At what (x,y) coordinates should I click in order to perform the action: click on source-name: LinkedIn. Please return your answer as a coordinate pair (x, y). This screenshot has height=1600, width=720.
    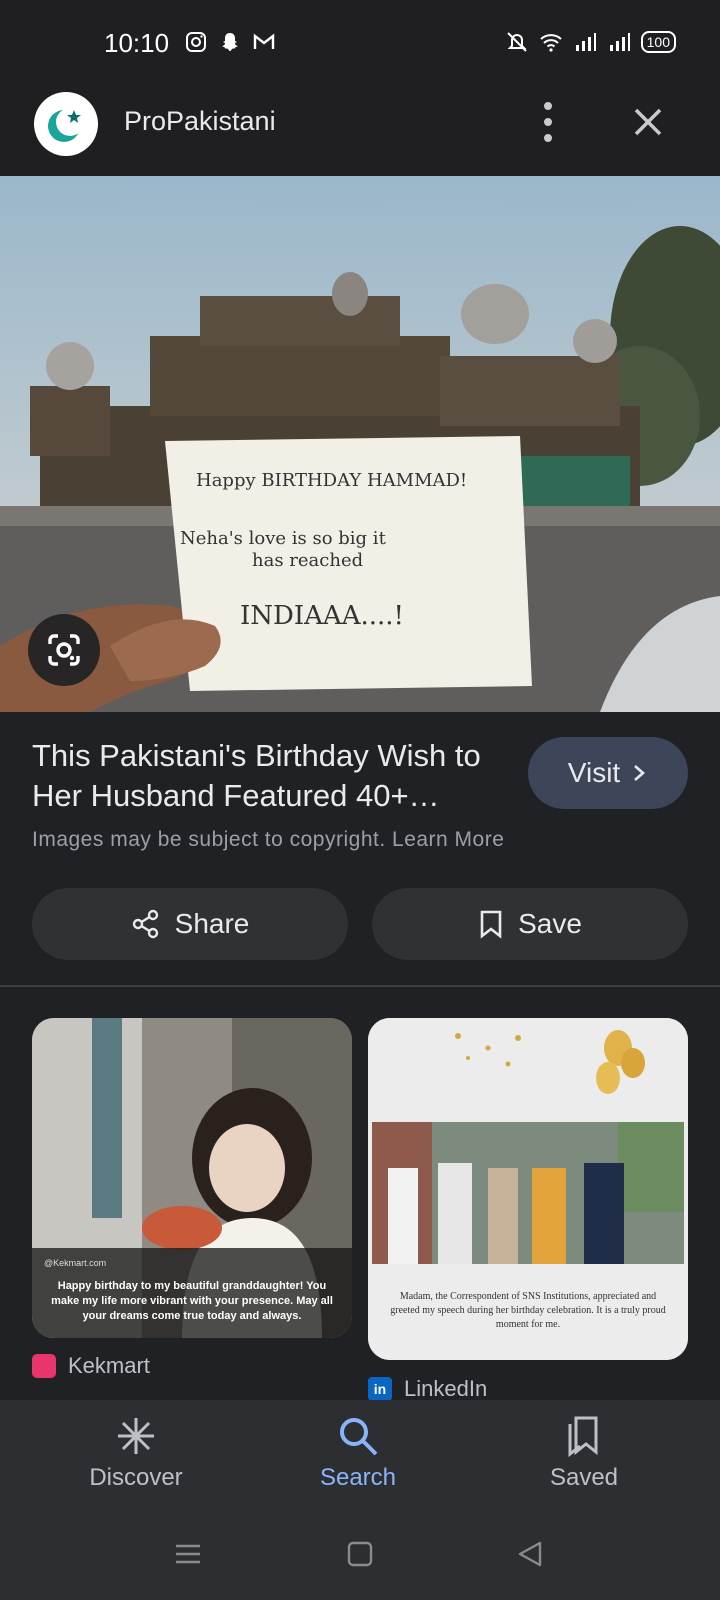
    Looking at the image, I should click on (446, 1388).